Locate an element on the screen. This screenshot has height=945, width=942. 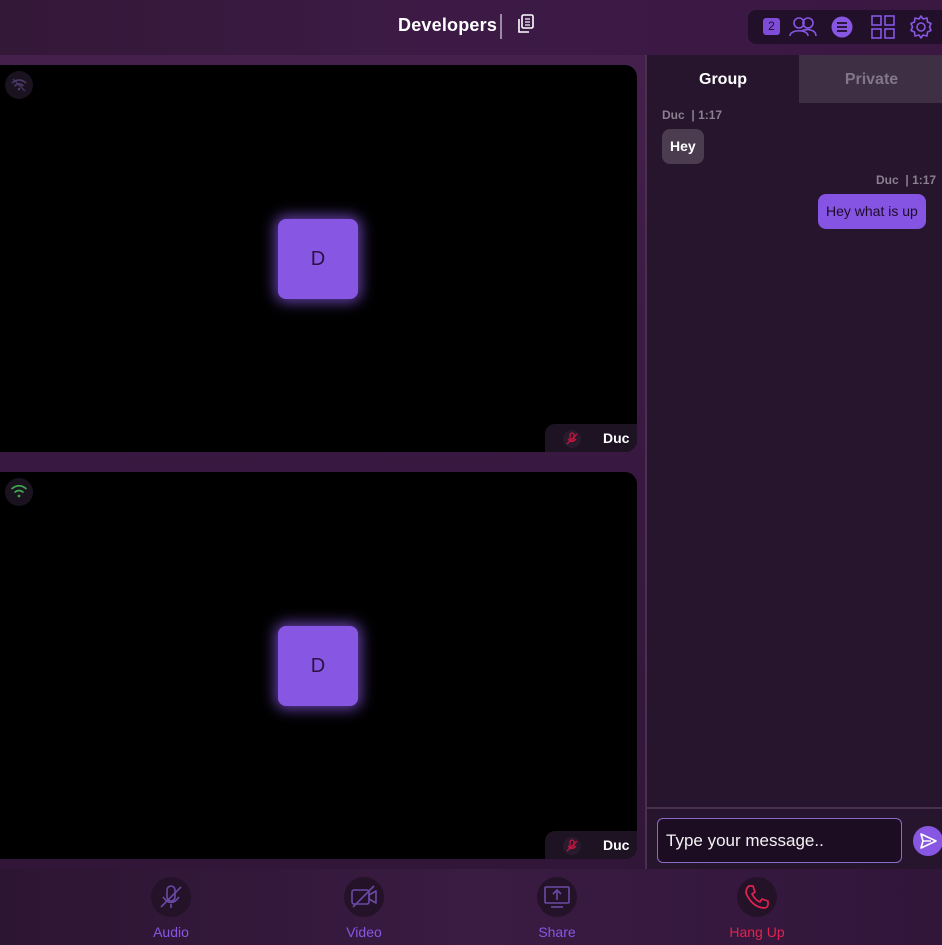
participants-icon is located at coordinates (803, 27).